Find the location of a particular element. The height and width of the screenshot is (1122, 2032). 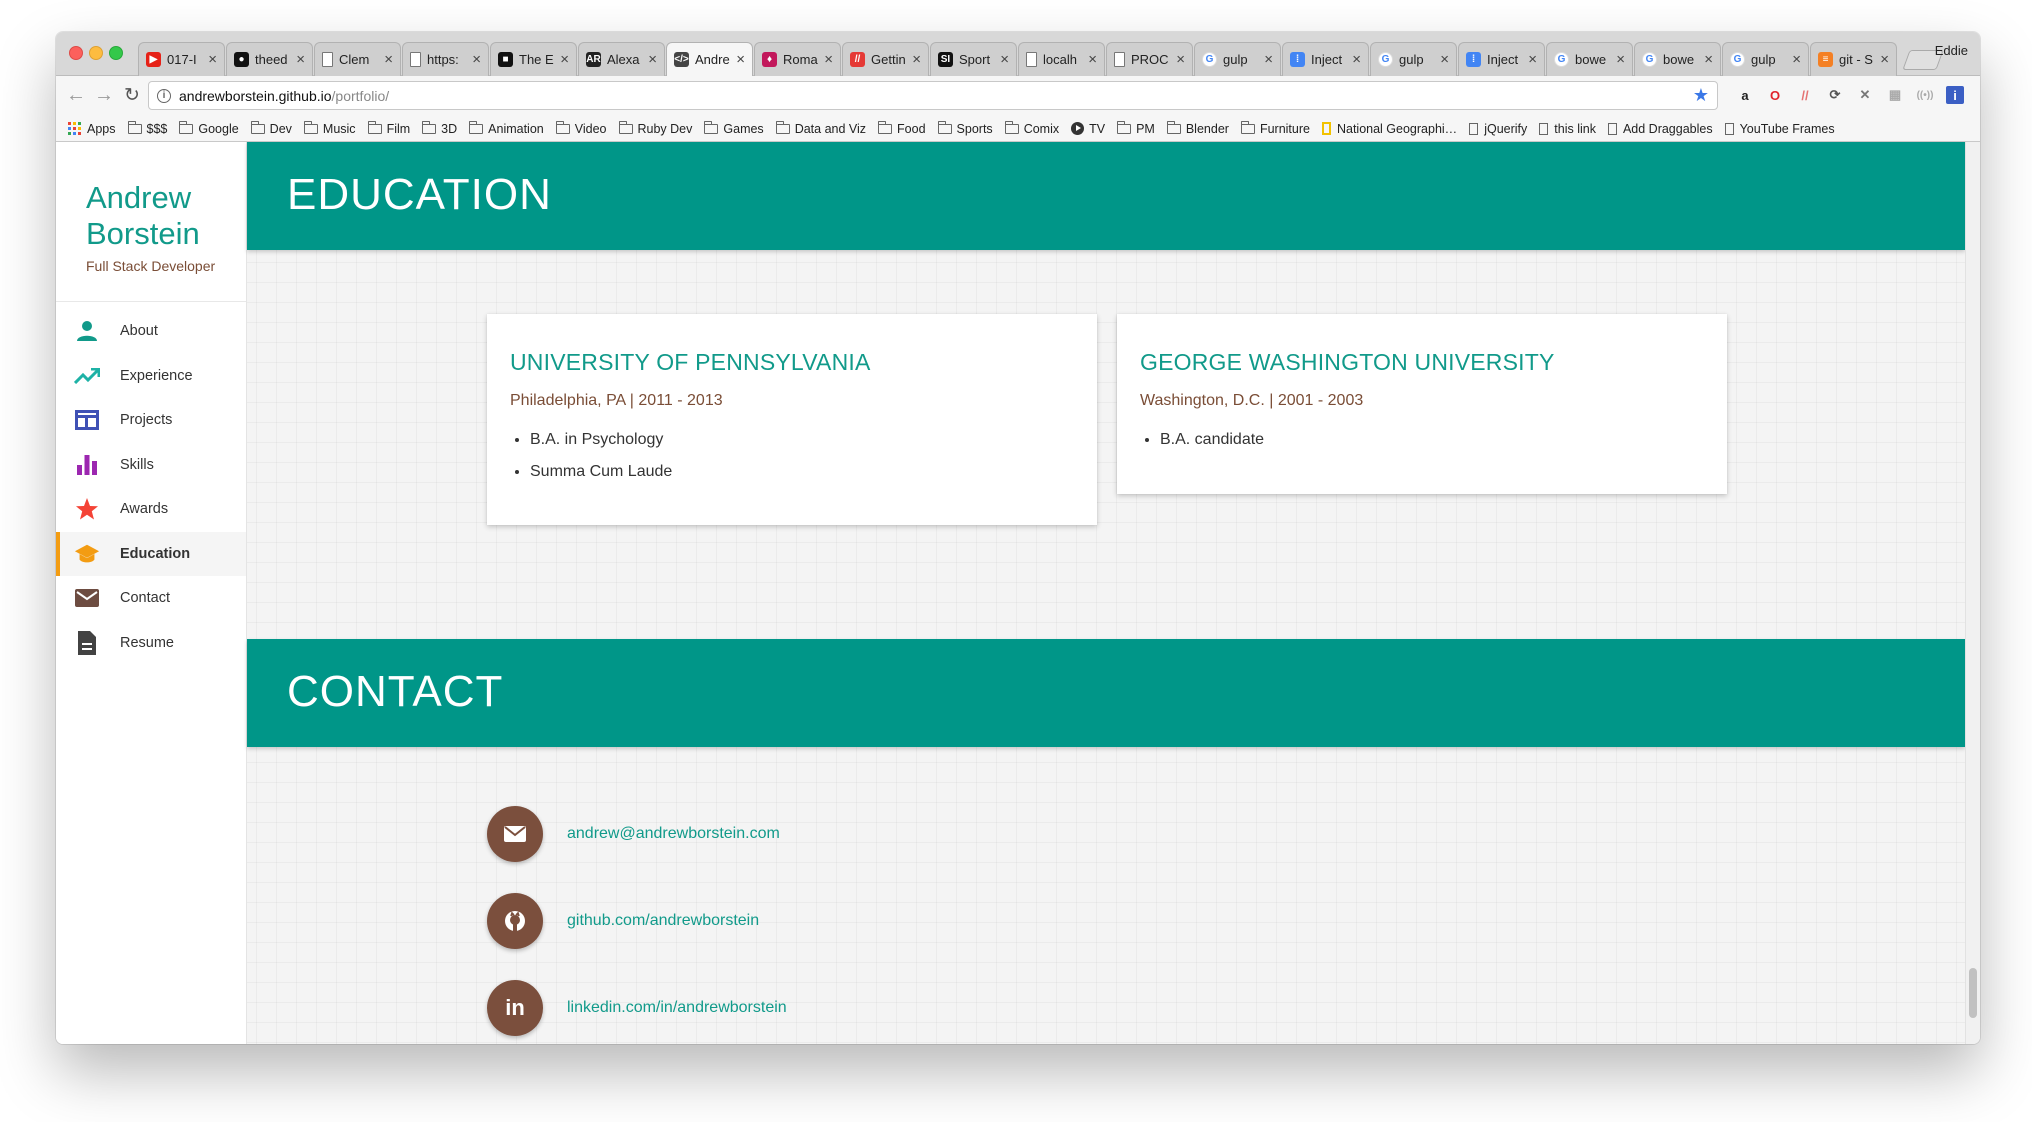

opera-extension-icon: O is located at coordinates (1775, 95).